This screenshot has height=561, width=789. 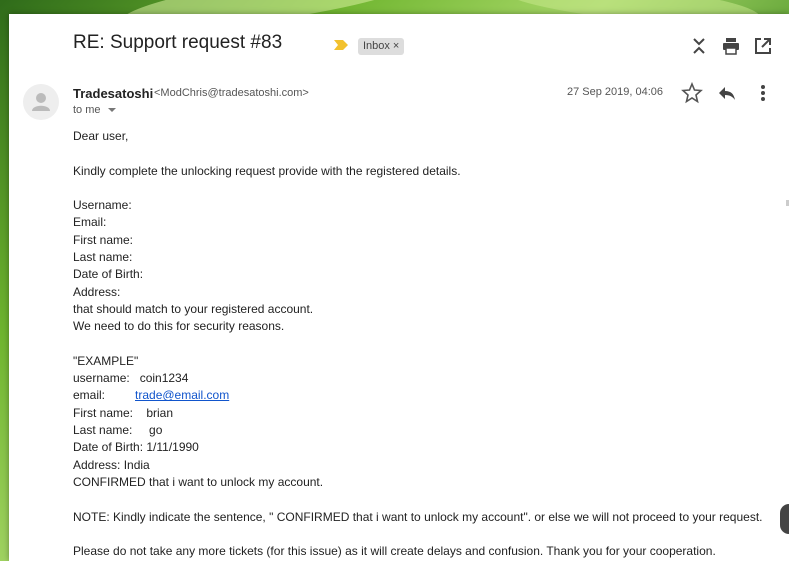 What do you see at coordinates (131, 378) in the screenshot?
I see `example-username: username: coin1234` at bounding box center [131, 378].